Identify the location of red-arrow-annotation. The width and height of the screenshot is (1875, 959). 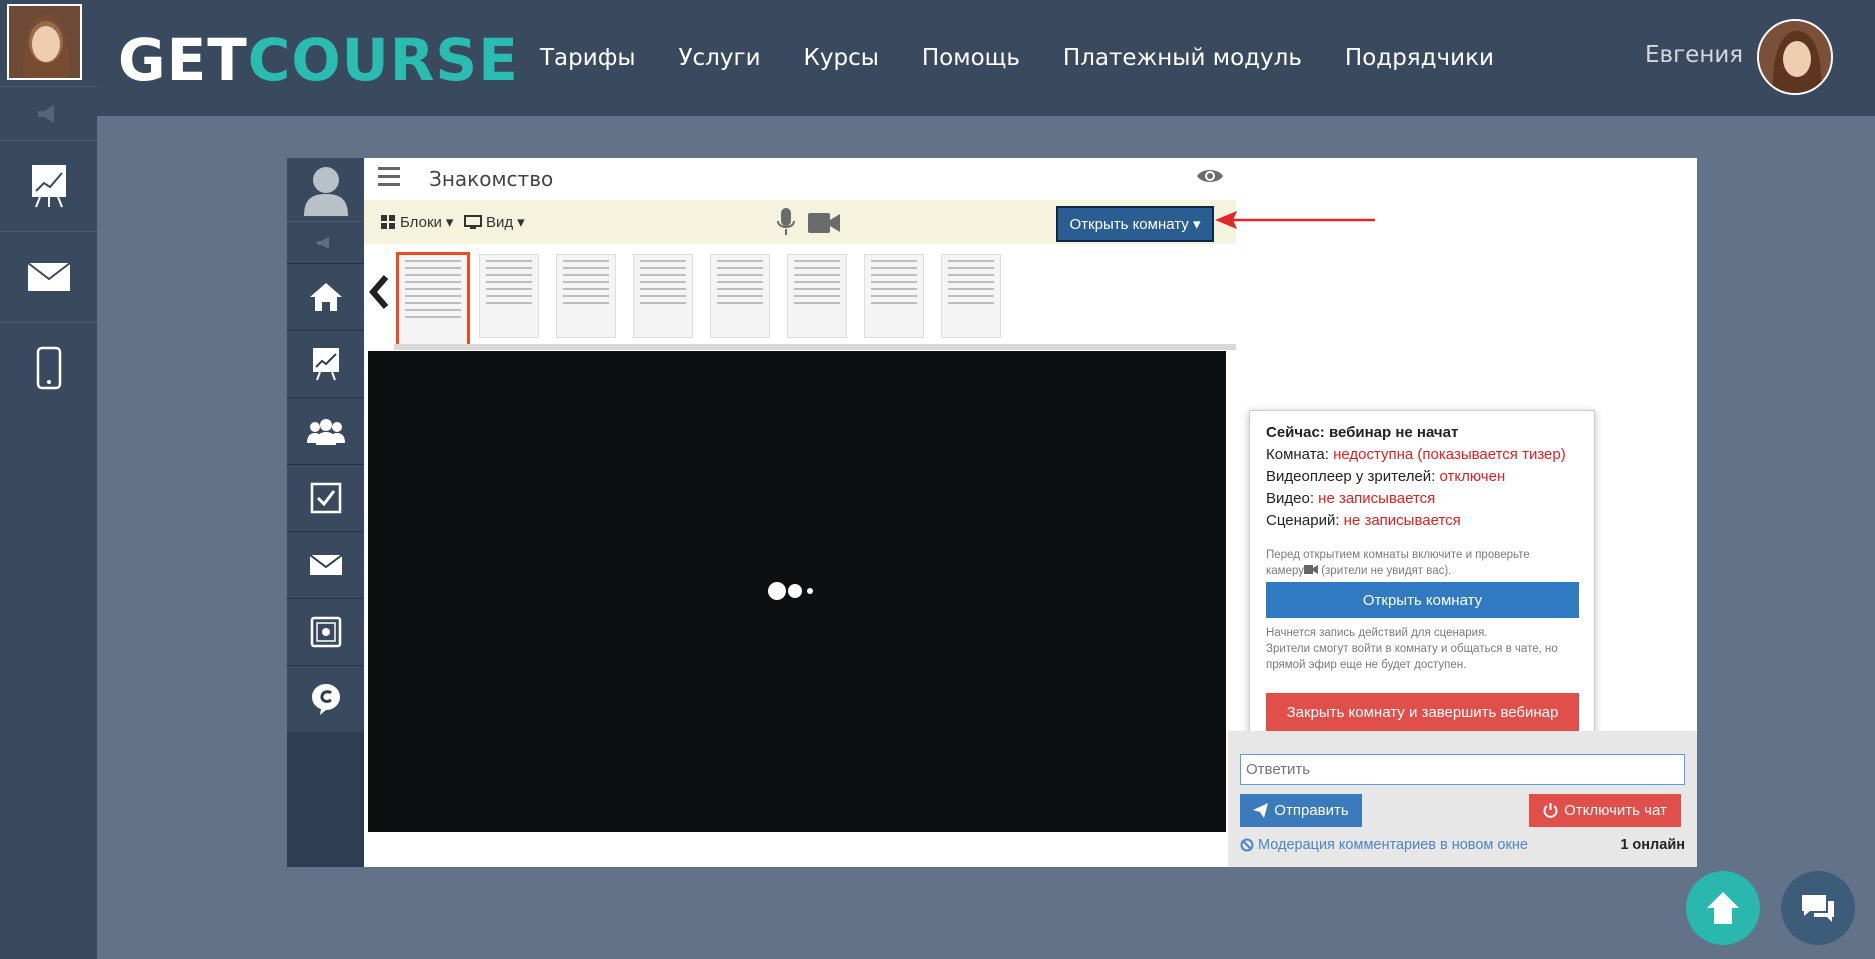
(1296, 222).